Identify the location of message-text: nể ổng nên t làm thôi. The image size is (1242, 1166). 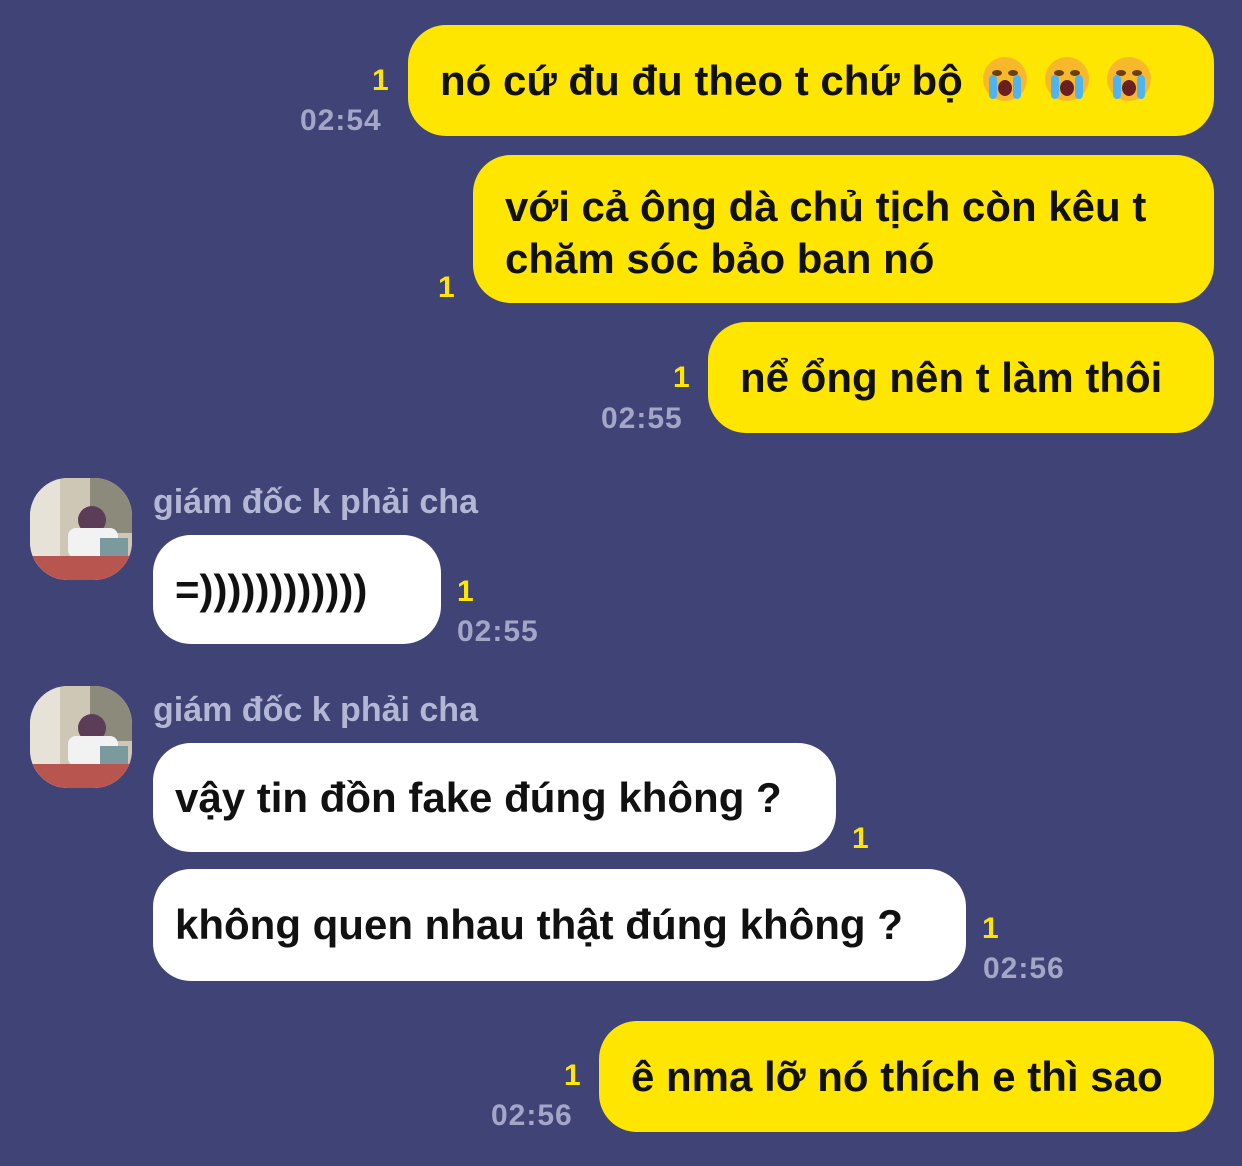
(951, 377).